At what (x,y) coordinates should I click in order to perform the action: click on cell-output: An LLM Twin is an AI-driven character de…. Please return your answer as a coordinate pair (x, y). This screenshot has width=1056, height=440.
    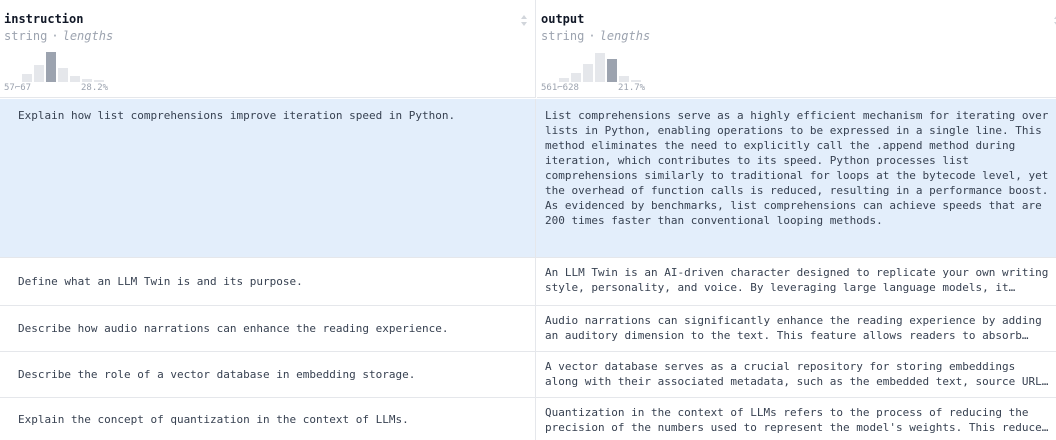
    Looking at the image, I should click on (796, 281).